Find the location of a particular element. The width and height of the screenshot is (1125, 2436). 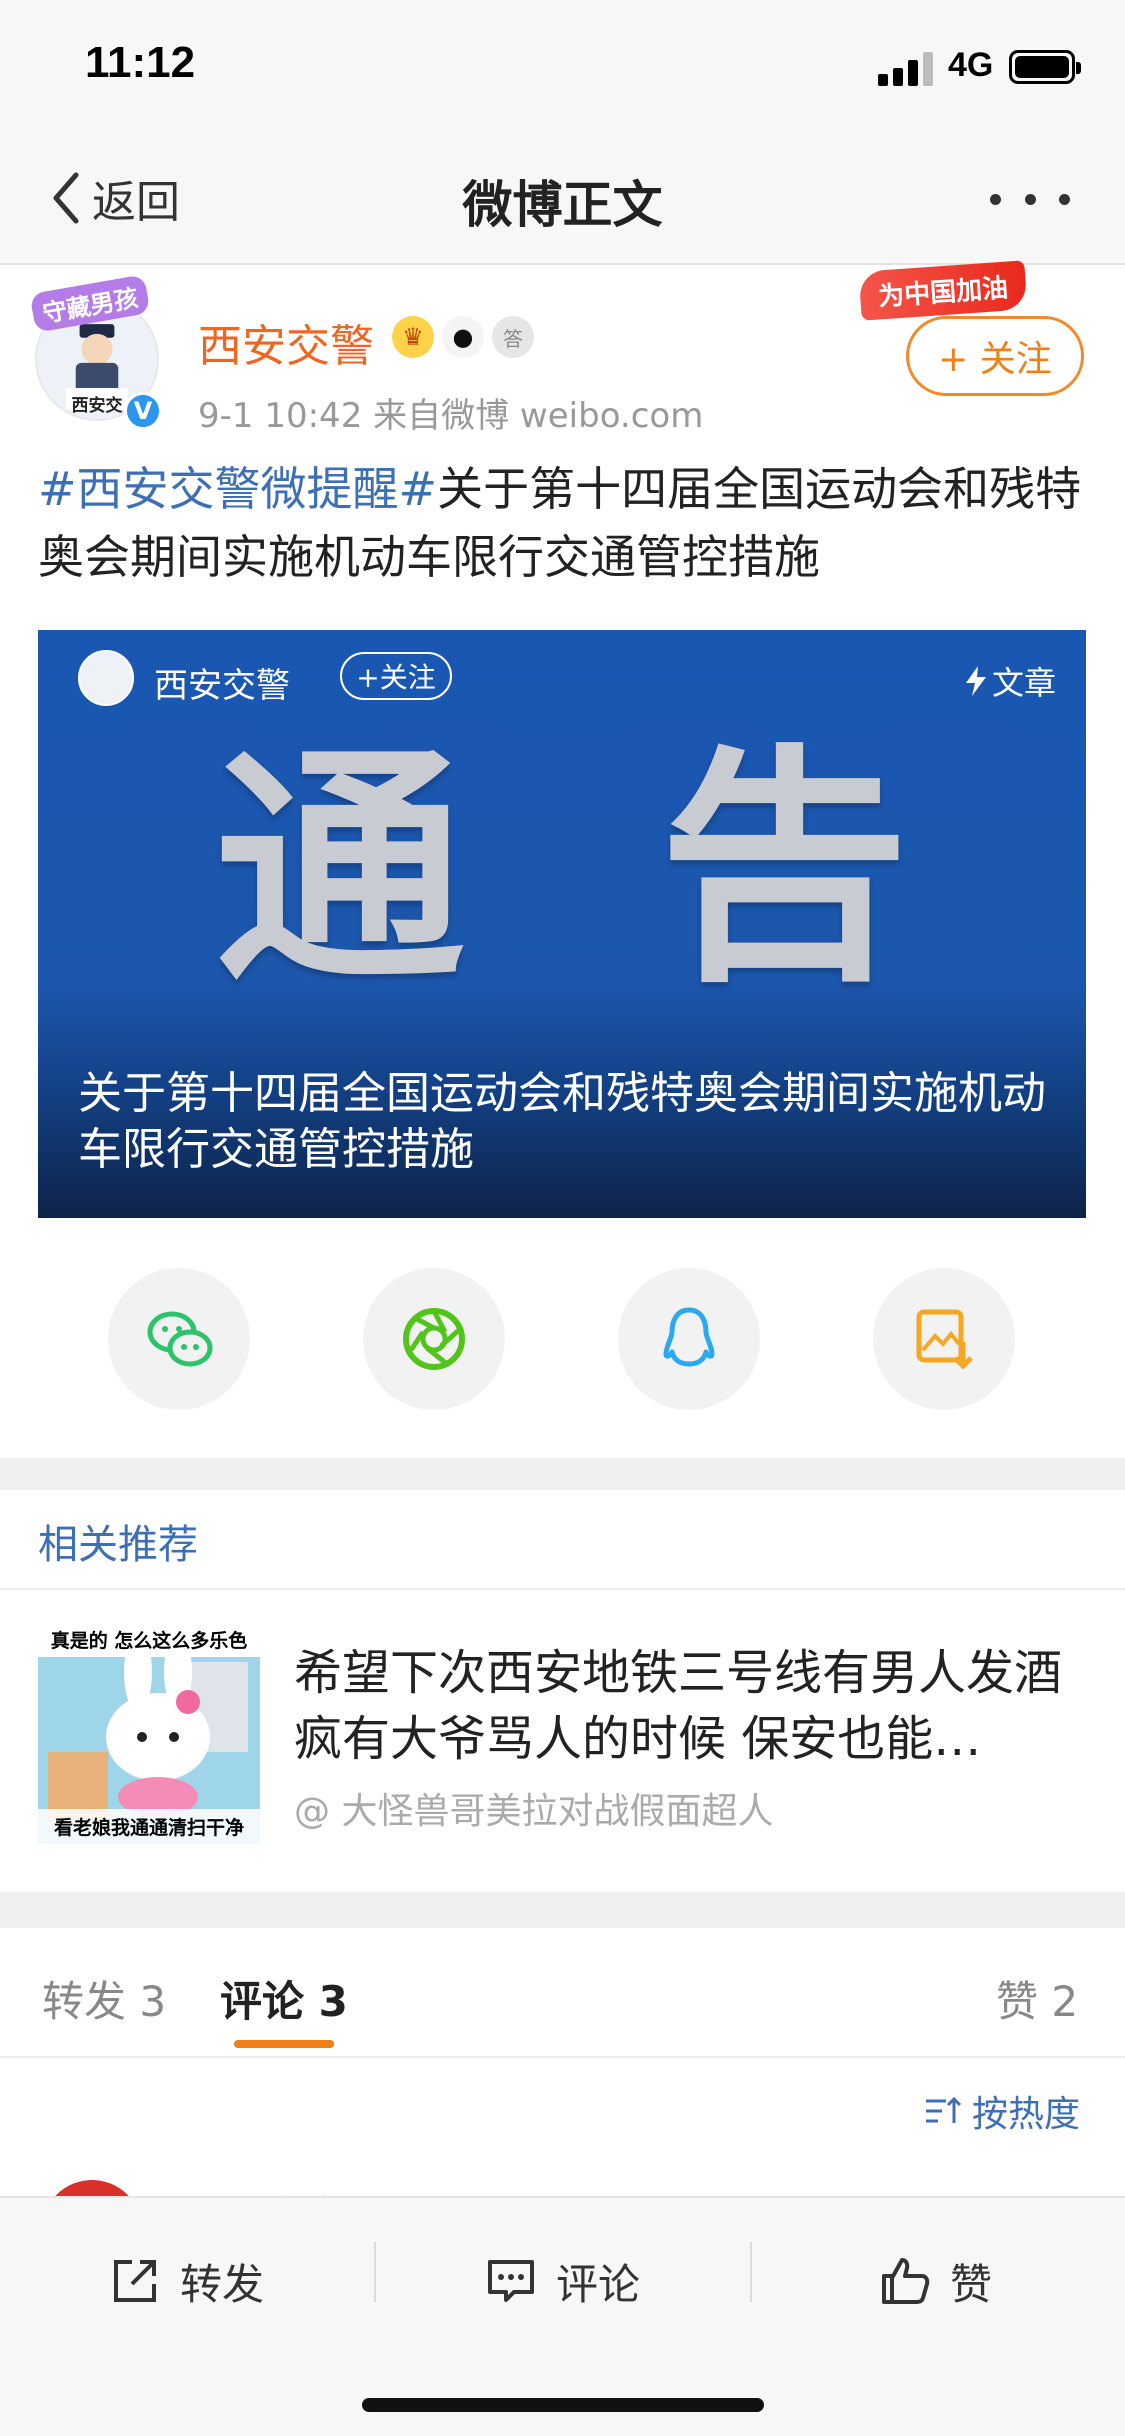

card-author-avatar is located at coordinates (106, 678).